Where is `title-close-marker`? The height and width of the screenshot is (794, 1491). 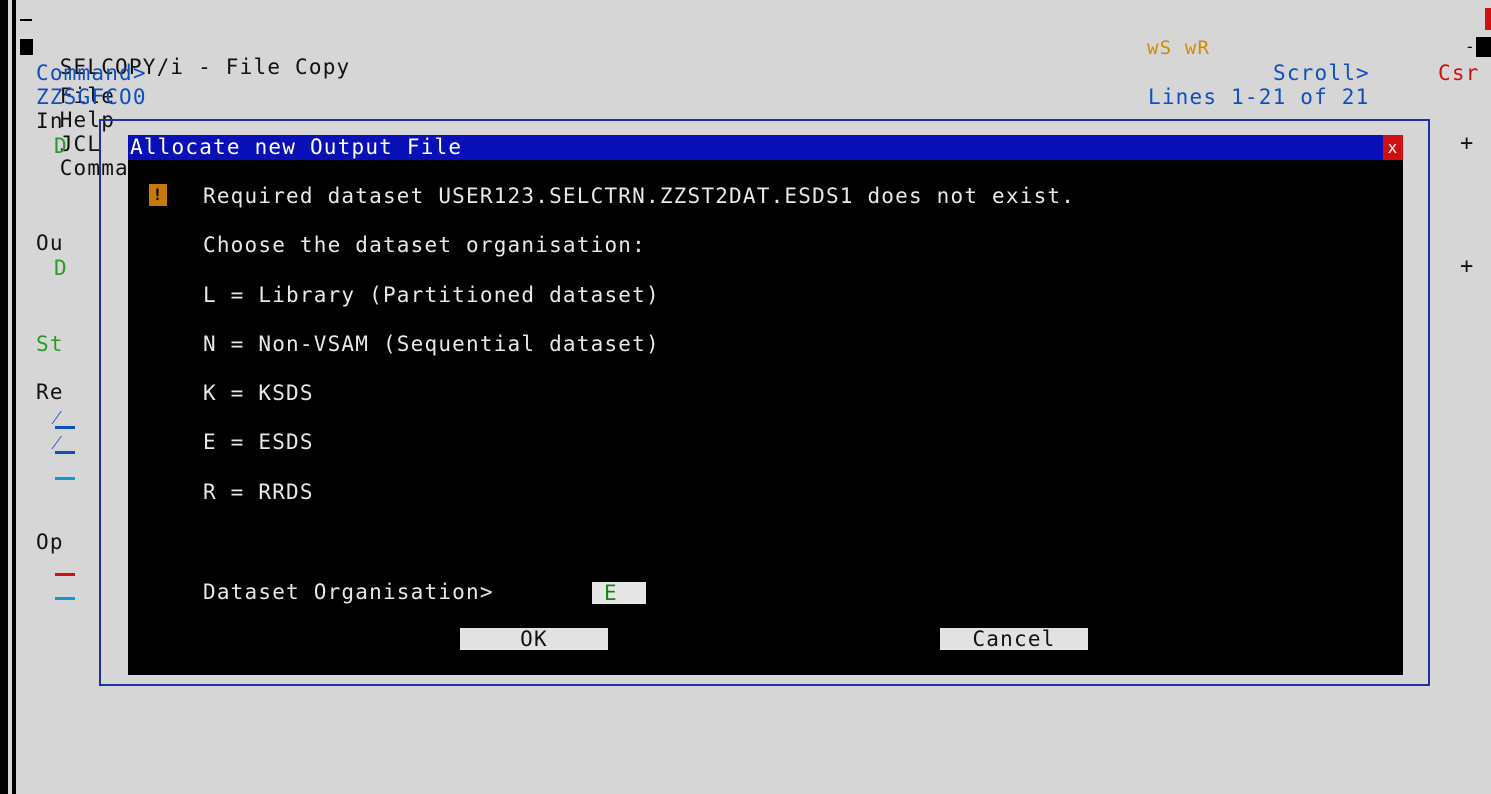
title-close-marker is located at coordinates (1488, 19).